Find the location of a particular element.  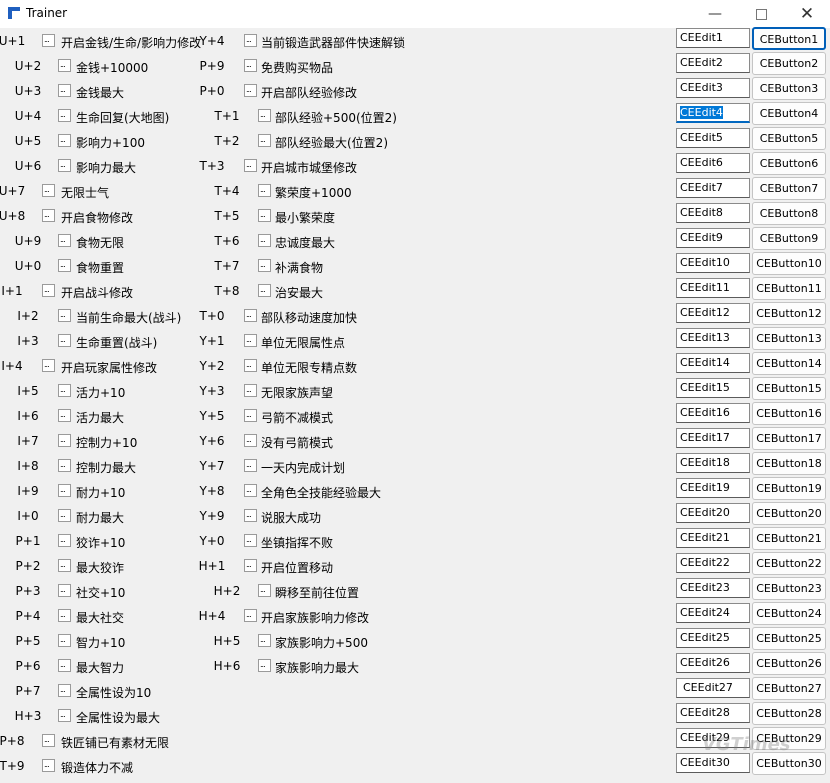

ce-button: CEButton15 is located at coordinates (789, 388).